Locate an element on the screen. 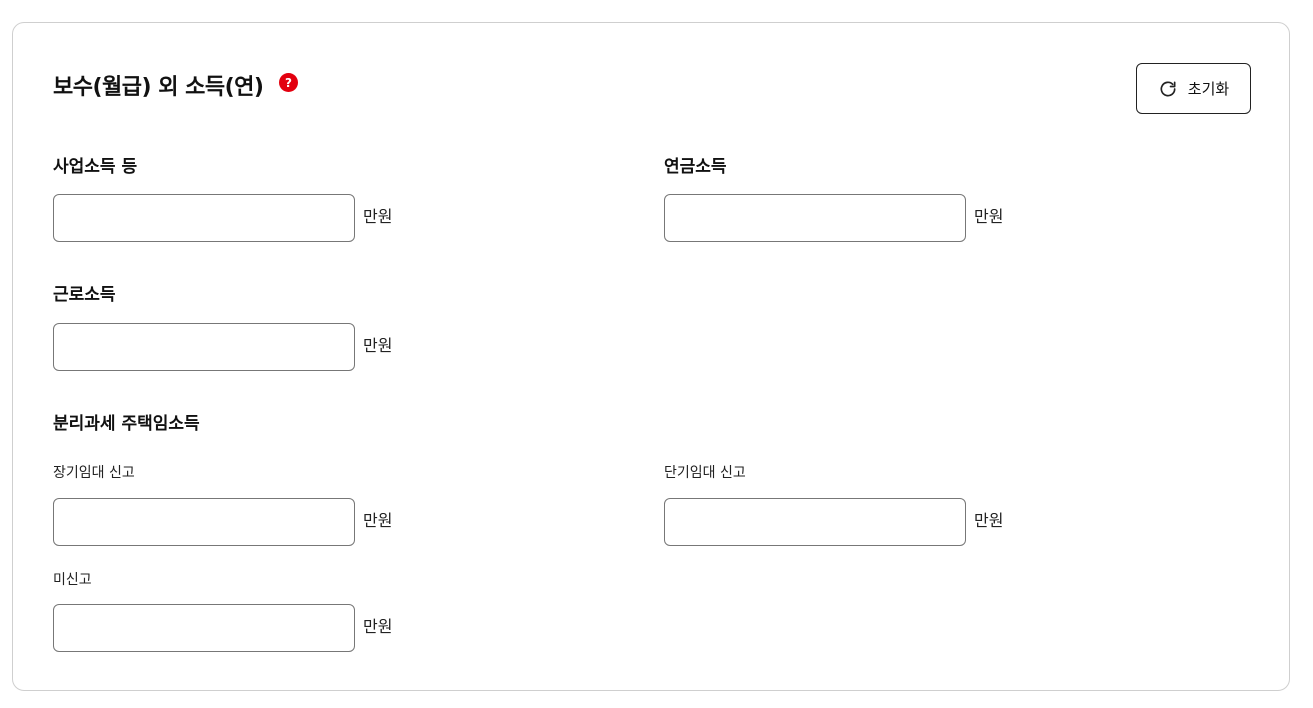  pension-income-input is located at coordinates (815, 218).